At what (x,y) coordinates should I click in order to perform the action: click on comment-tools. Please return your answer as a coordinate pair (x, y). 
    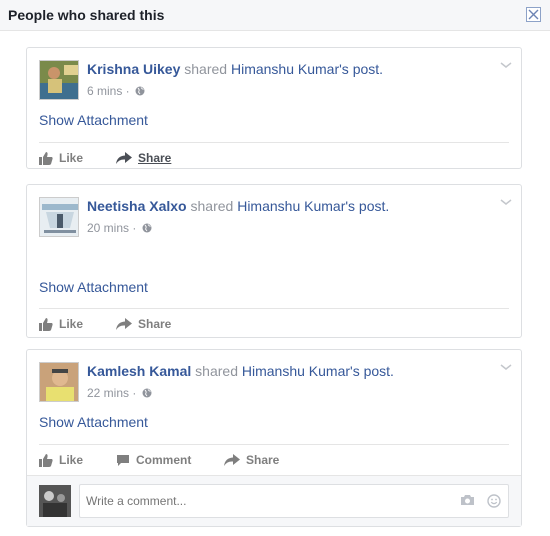
    Looking at the image, I should click on (480, 501).